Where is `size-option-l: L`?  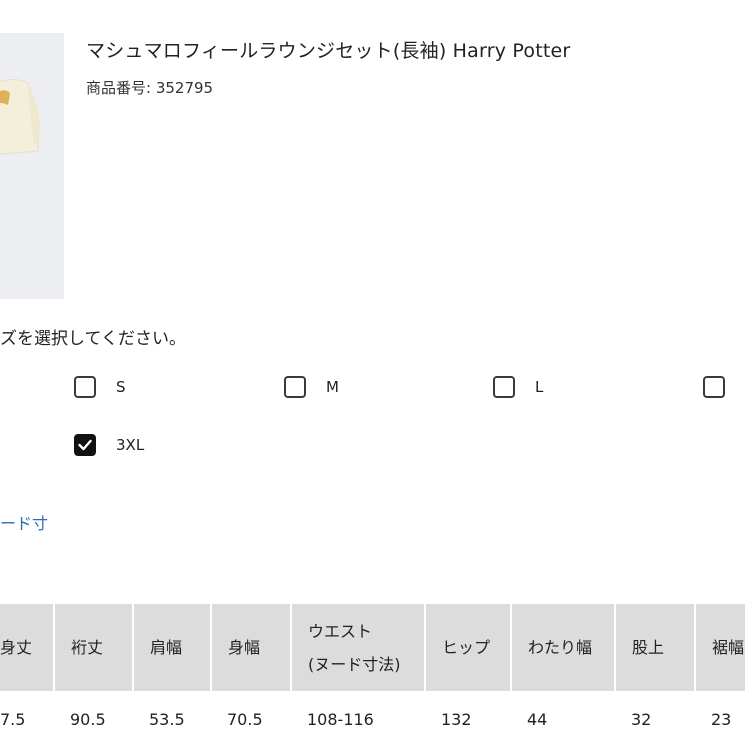
size-option-l: L is located at coordinates (518, 387).